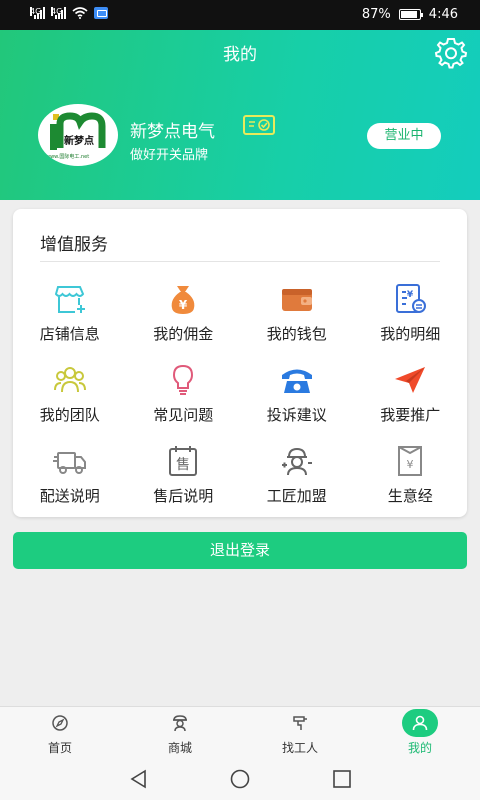  I want to click on logout-button: 退出登录, so click(240, 550).